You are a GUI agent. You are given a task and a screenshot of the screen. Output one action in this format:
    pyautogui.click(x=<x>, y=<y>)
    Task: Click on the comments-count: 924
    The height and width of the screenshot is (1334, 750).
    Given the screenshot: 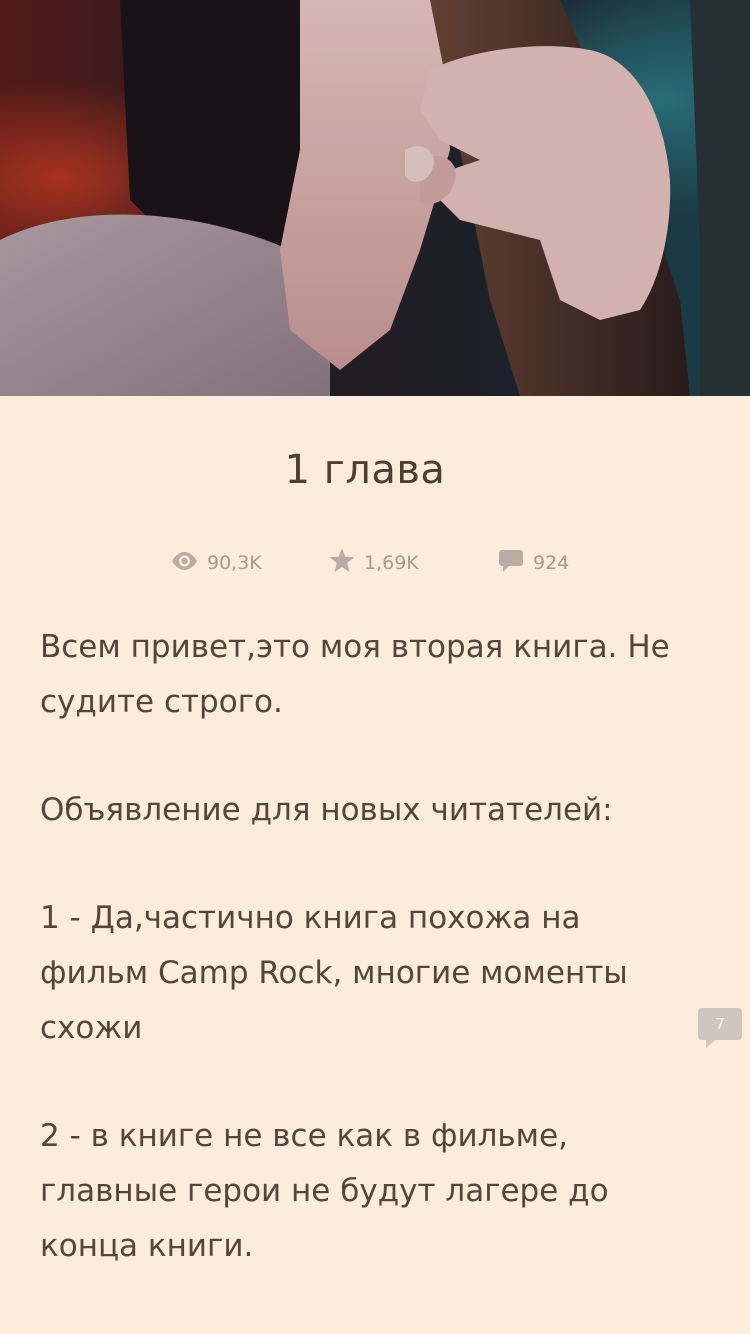 What is the action you would take?
    pyautogui.click(x=551, y=563)
    